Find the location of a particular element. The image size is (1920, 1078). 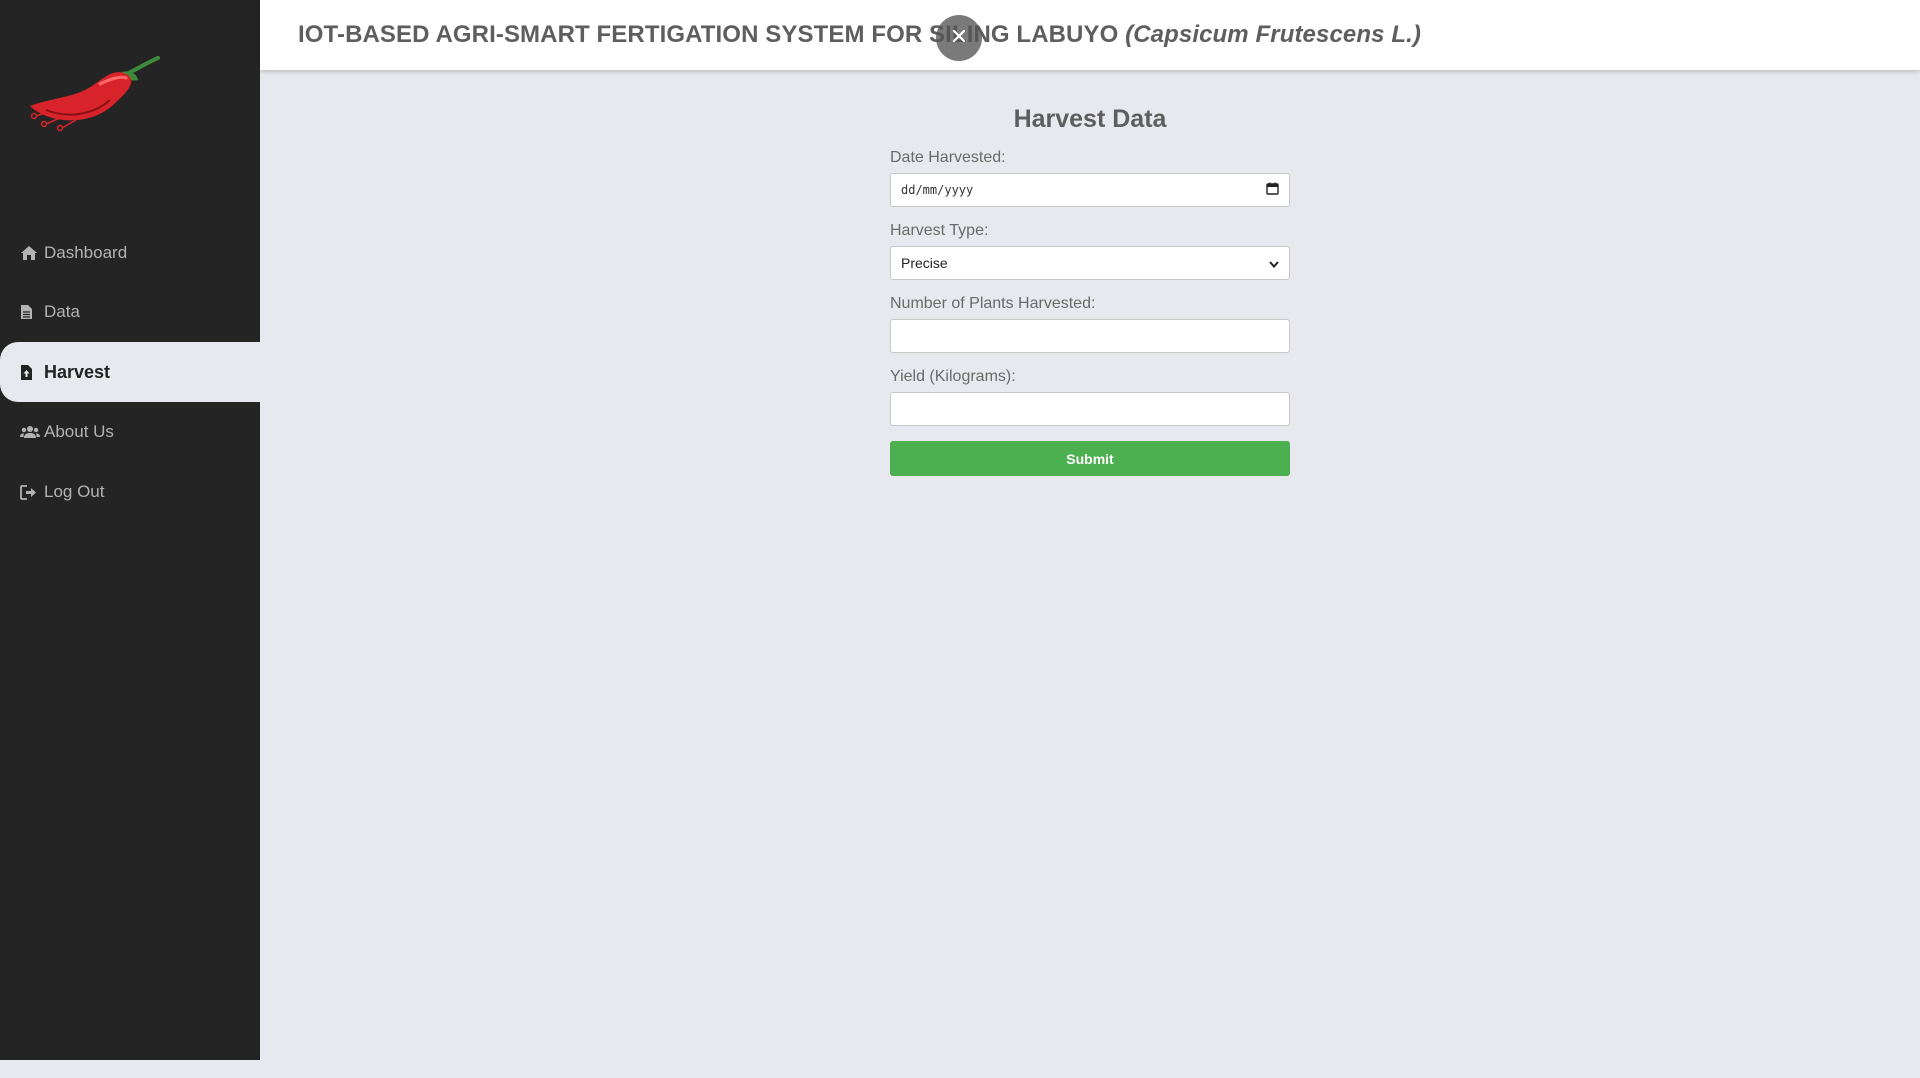

plants-group: Number of Plants Harvested: is located at coordinates (1090, 324).